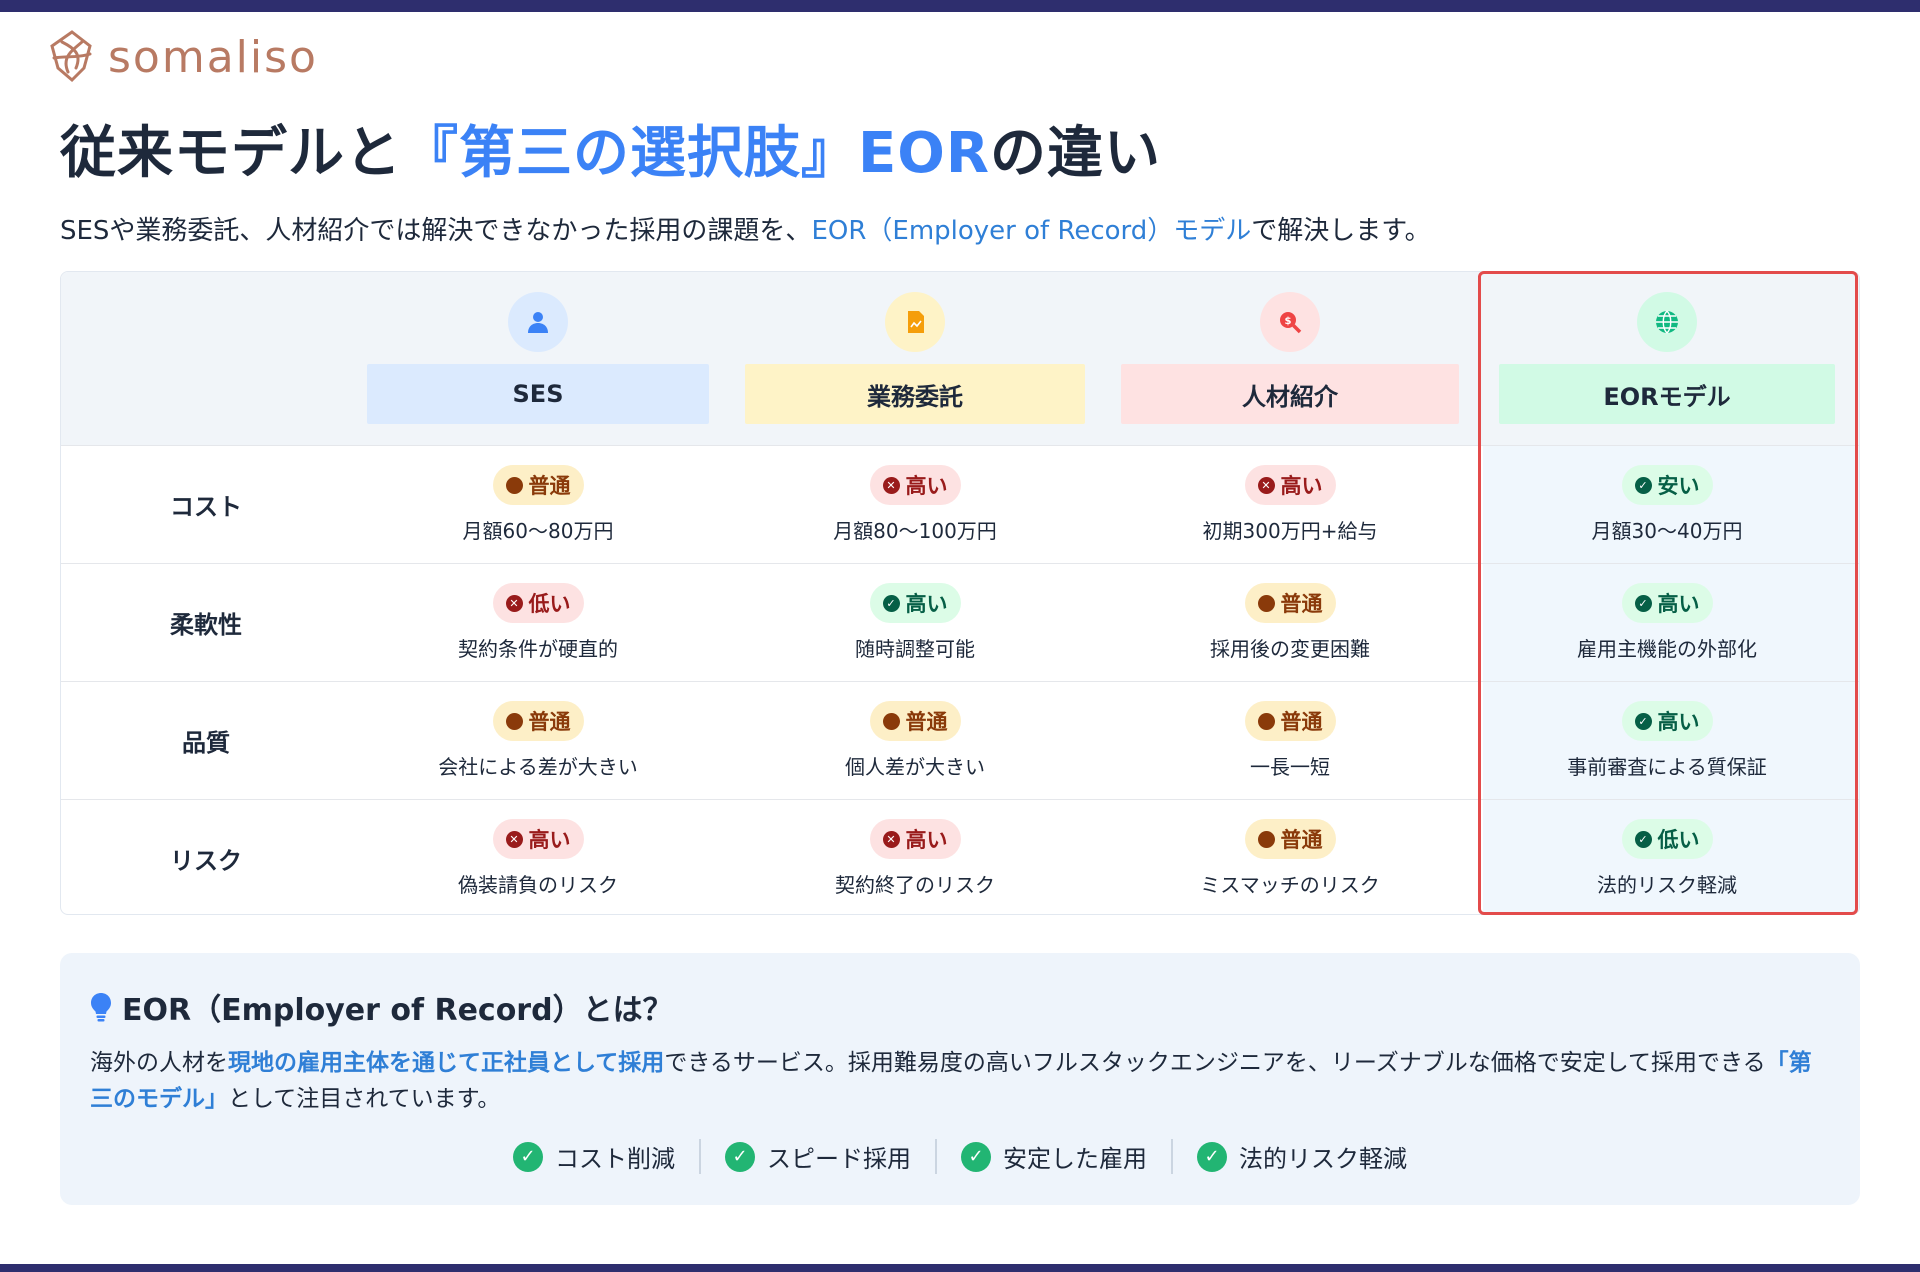  I want to click on column-label: SES, so click(538, 394).